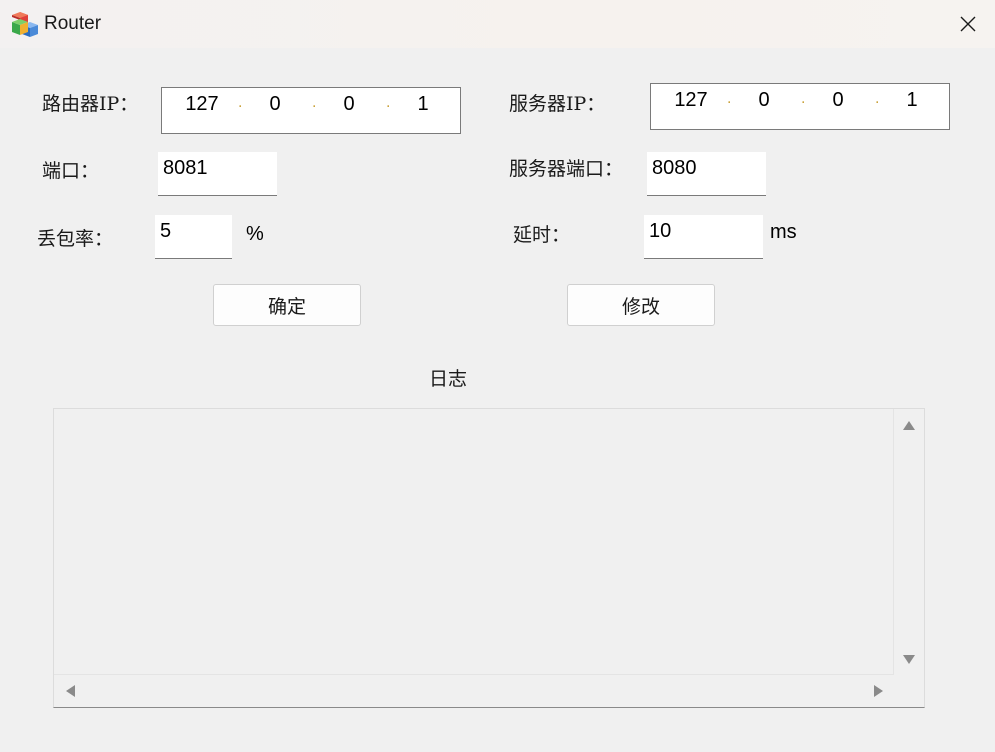  I want to click on delay-label: 延时：, so click(542, 235).